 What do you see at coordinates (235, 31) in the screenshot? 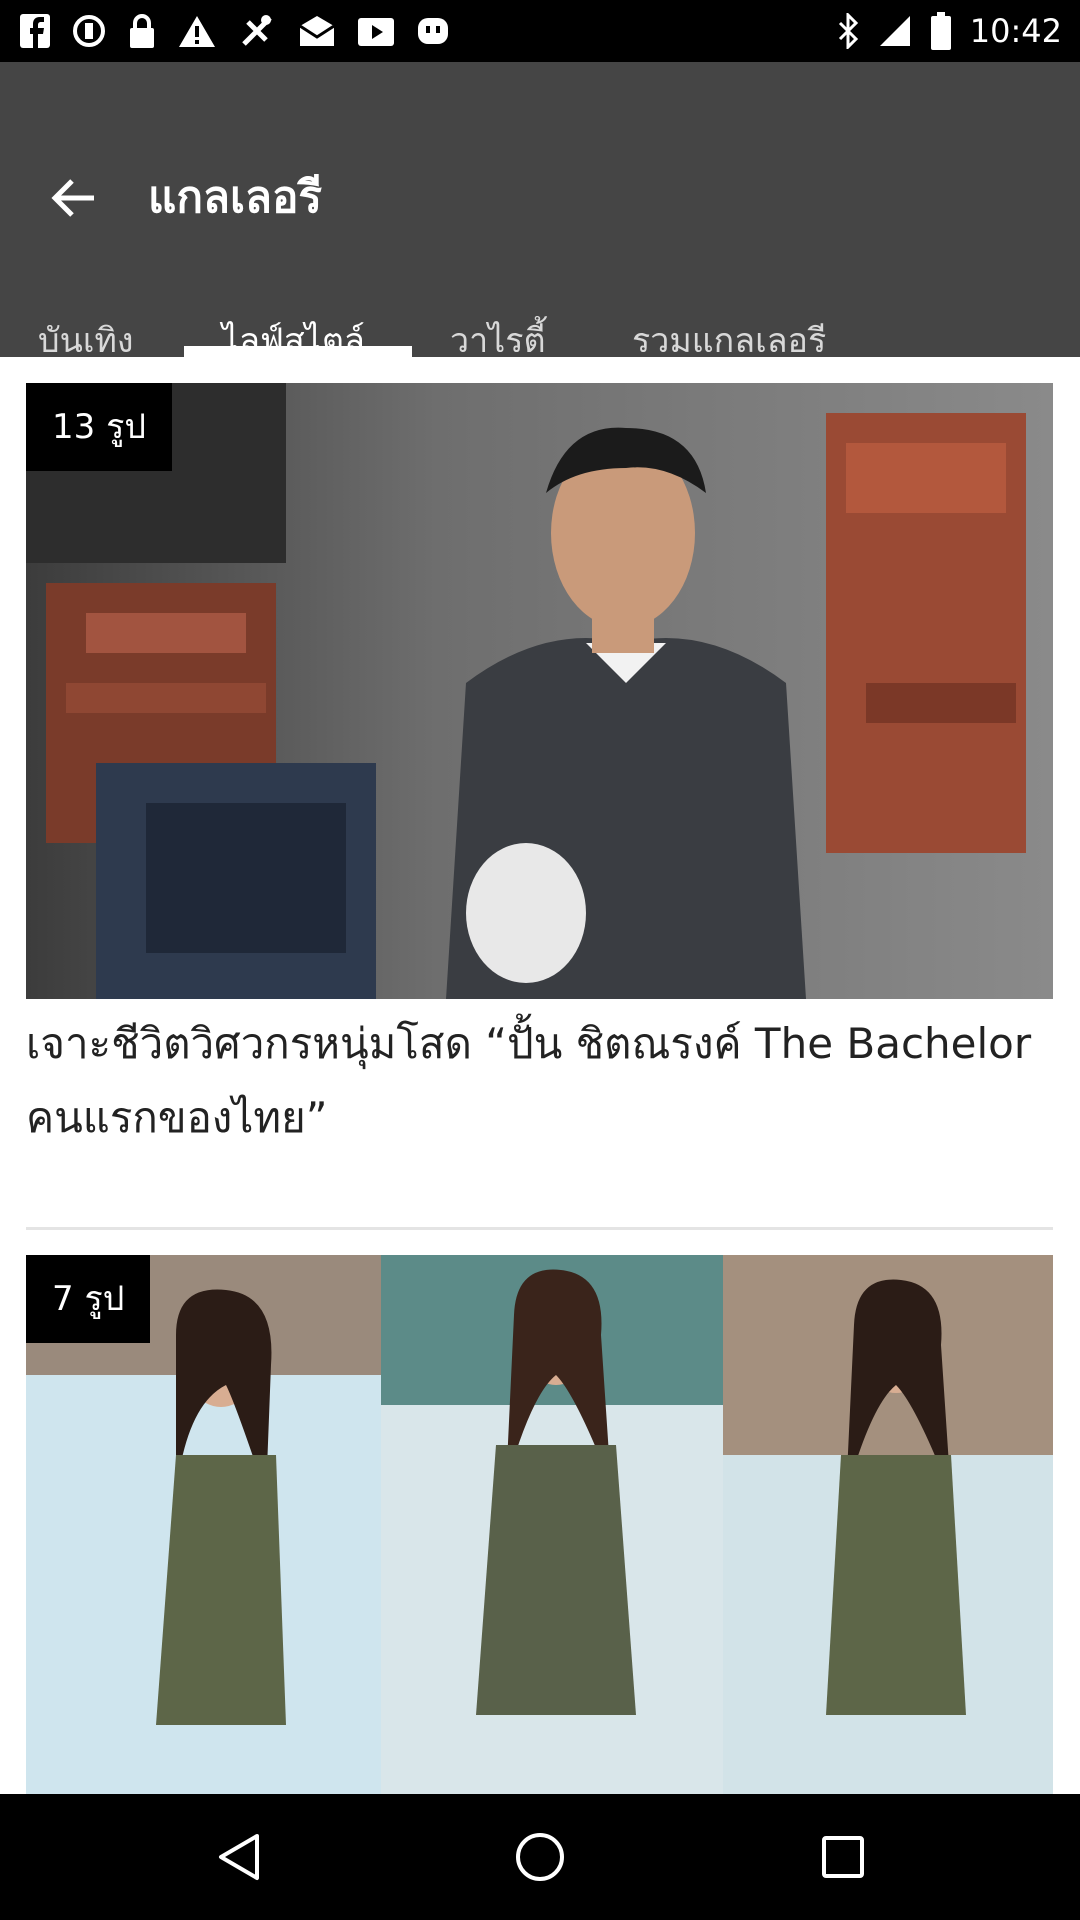
I see `notification-icons` at bounding box center [235, 31].